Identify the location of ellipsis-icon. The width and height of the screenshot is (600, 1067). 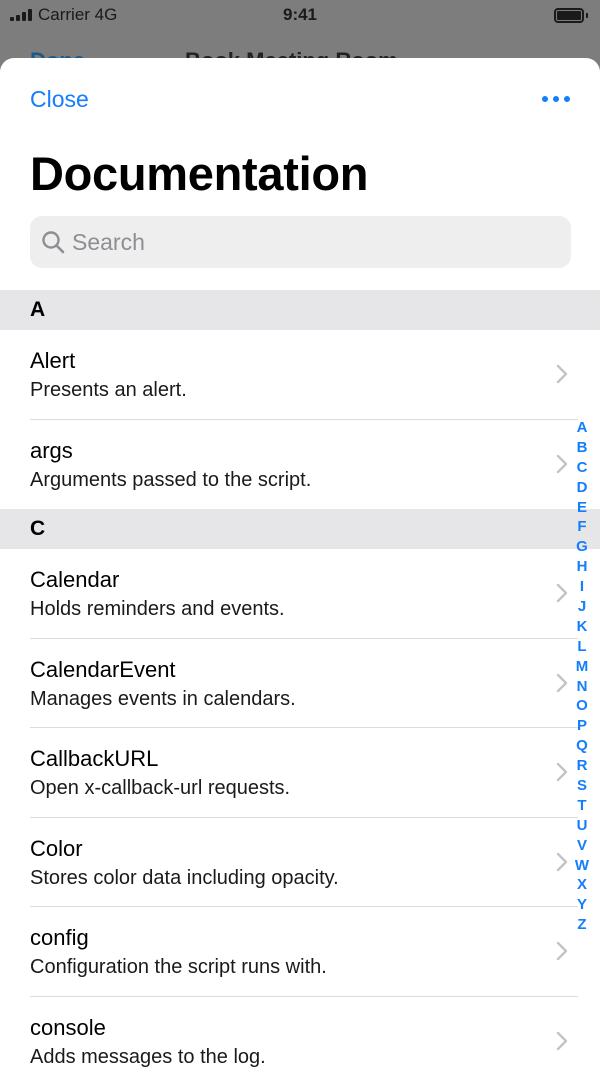
(556, 99).